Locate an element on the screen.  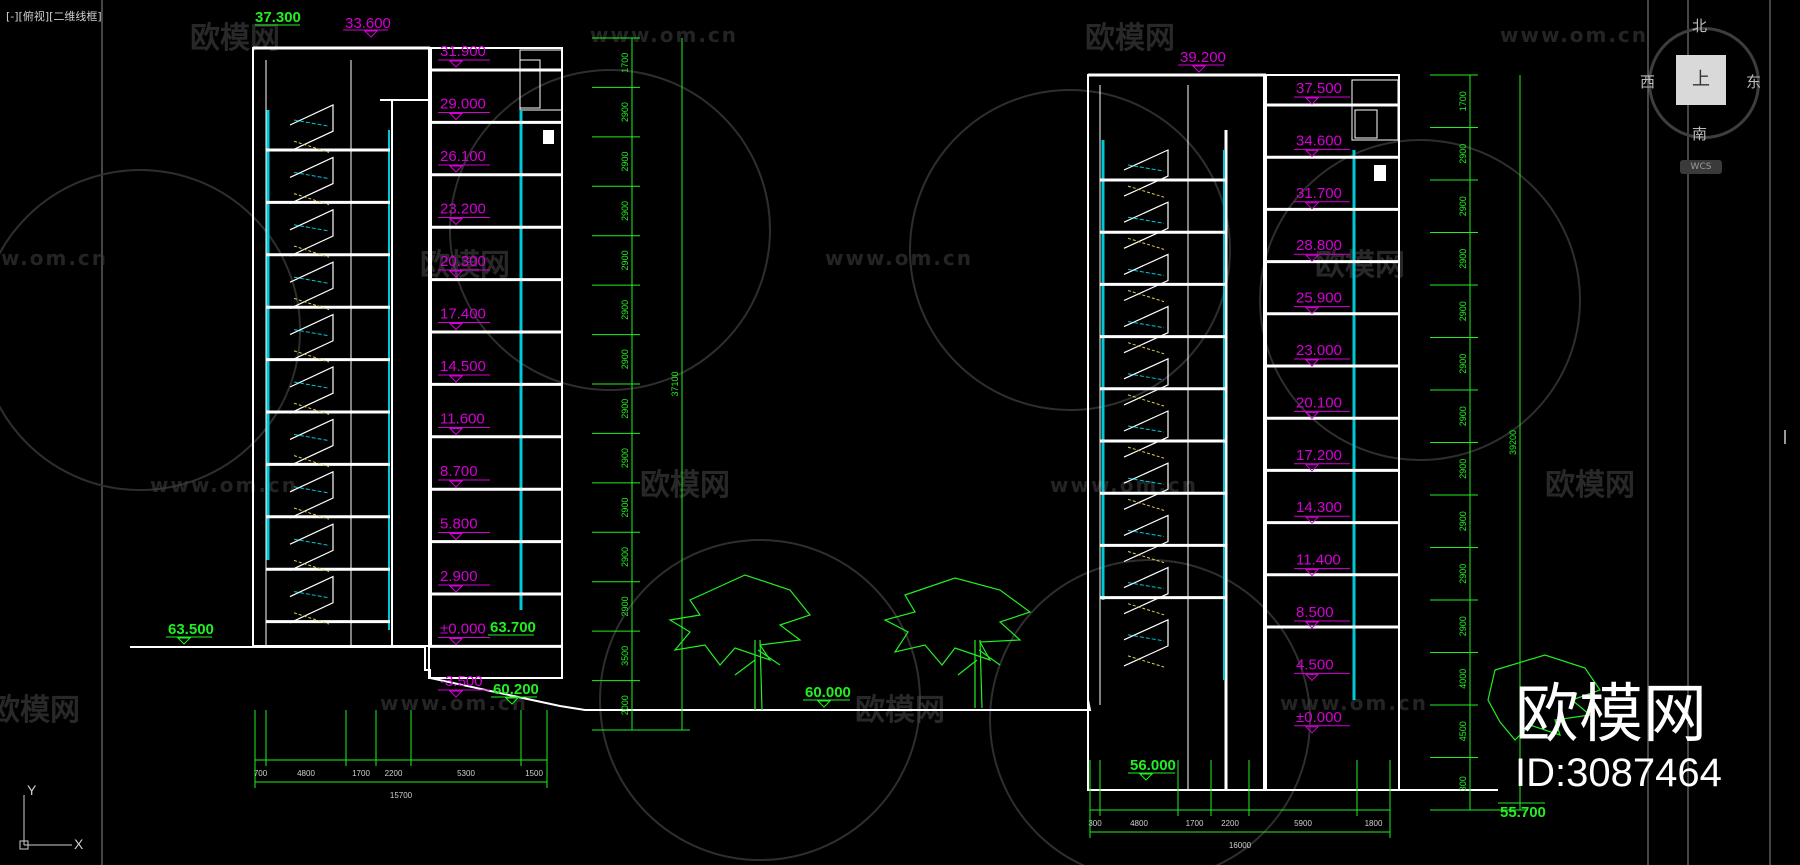
left-level-7: 11.600 is located at coordinates (462, 419).